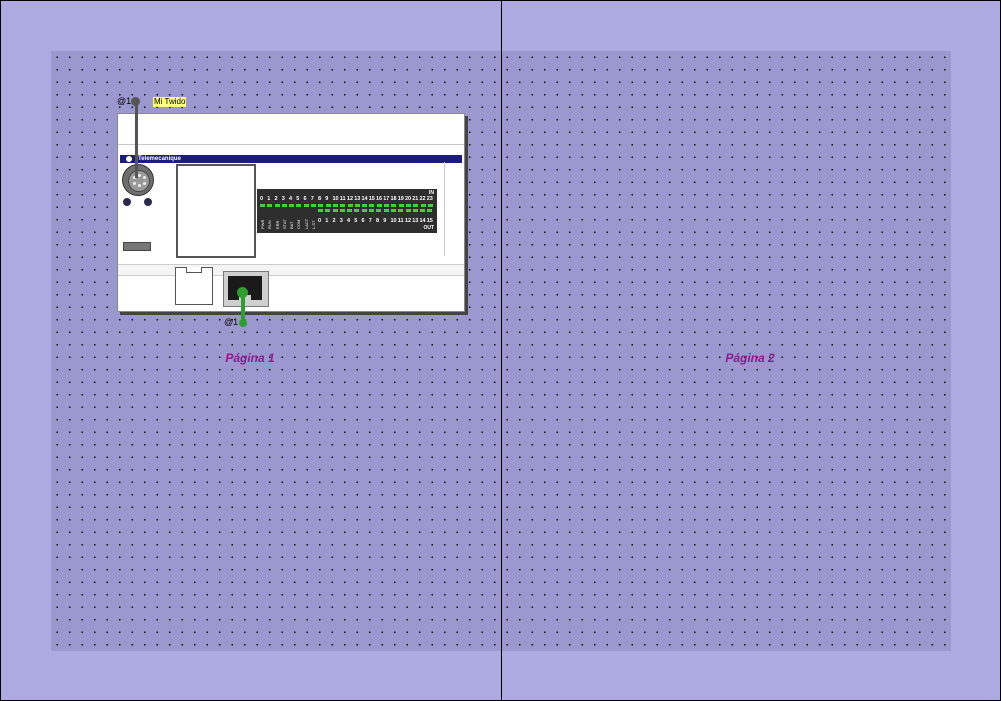  I want to click on status-label: ERR, so click(277, 224).